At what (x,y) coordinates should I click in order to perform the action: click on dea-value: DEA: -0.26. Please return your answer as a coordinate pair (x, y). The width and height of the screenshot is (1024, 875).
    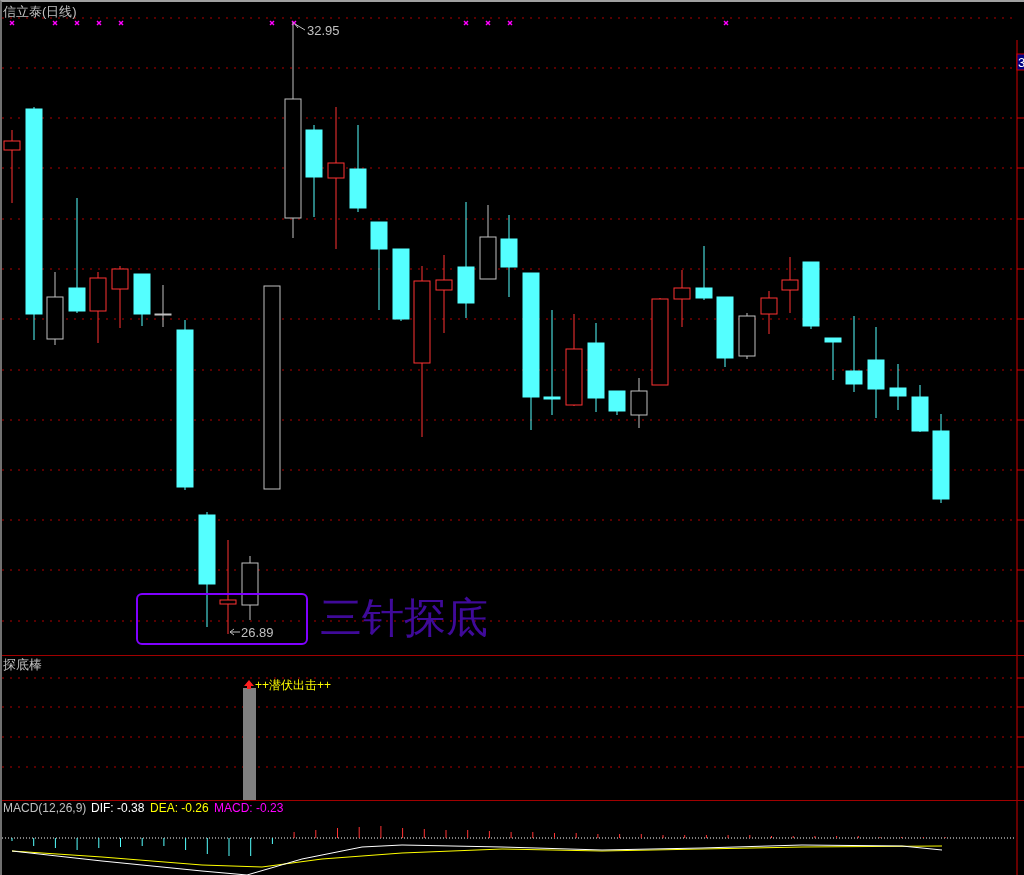
    Looking at the image, I should click on (179, 808).